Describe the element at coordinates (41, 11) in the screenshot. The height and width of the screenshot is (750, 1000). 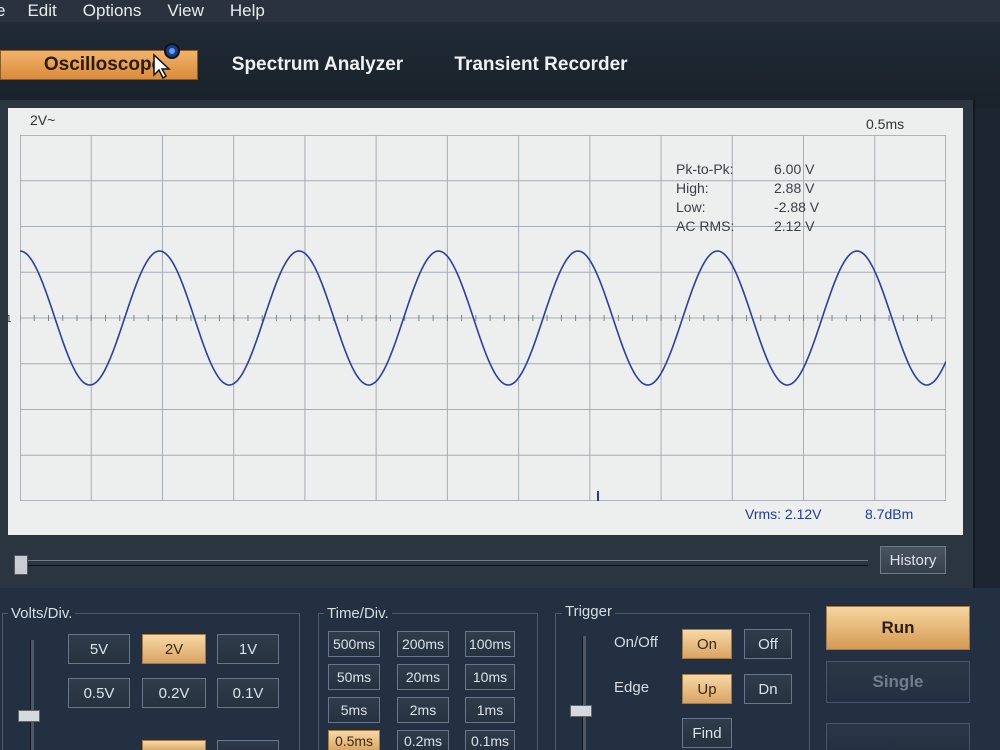
I see `menu-edit: Edit` at that location.